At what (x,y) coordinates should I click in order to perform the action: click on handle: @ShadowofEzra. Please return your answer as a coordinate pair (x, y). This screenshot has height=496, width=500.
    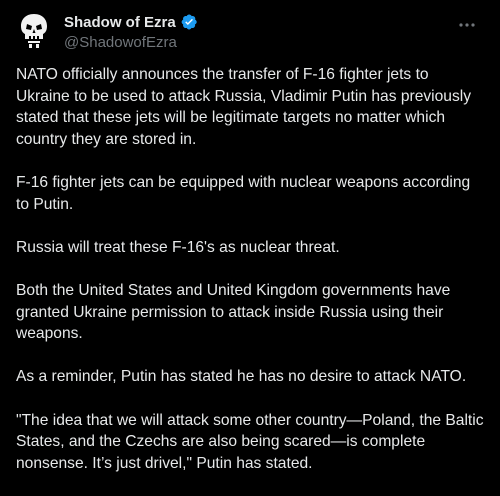
    Looking at the image, I should click on (131, 42).